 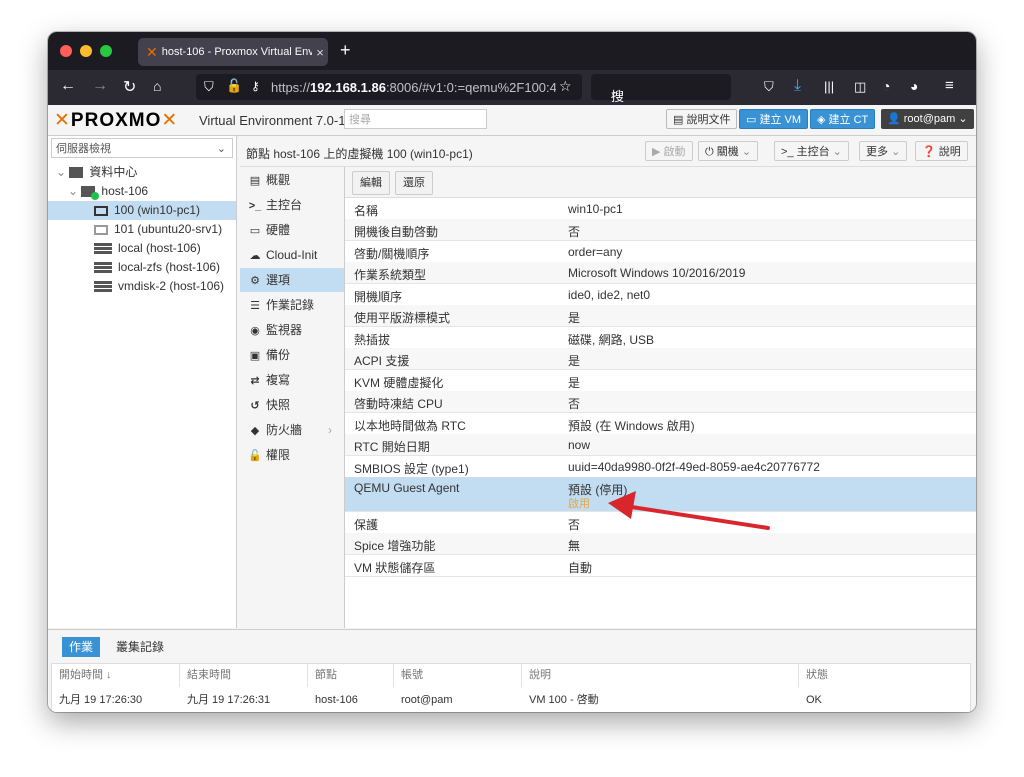 I want to click on arrow-head, so click(x=622, y=505).